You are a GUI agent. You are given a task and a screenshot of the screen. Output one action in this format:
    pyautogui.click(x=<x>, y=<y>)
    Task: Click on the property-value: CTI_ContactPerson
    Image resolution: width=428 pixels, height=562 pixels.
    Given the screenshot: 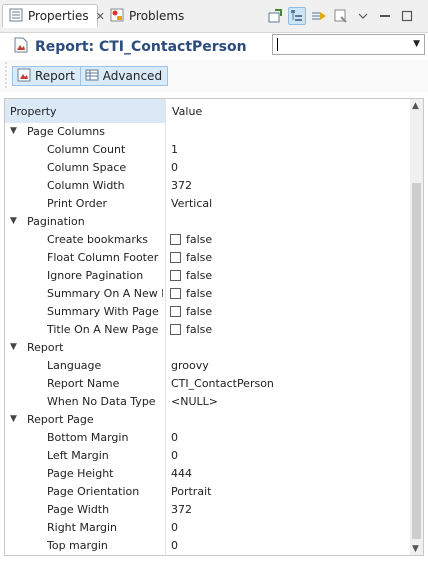 What is the action you would take?
    pyautogui.click(x=222, y=383)
    